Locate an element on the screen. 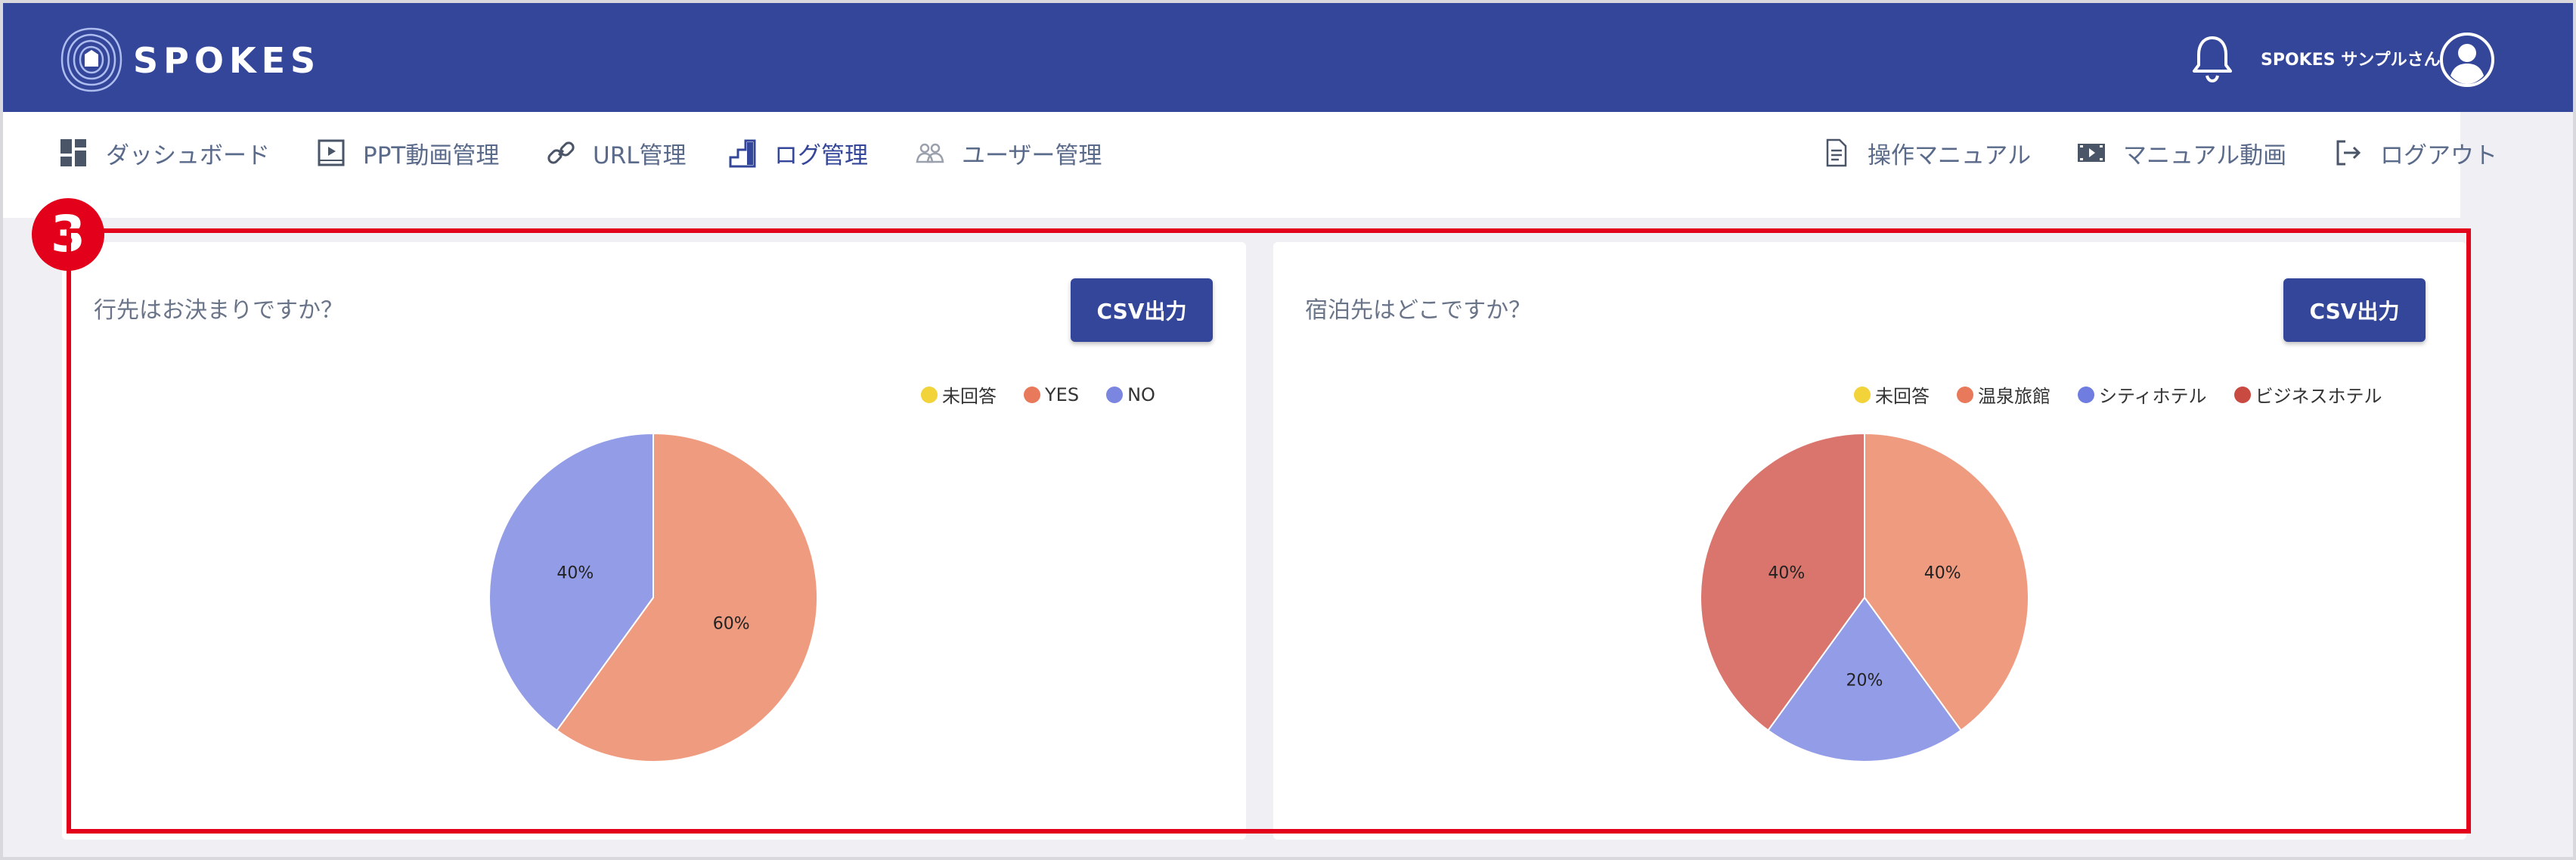 This screenshot has height=860, width=2576. legend-item: 温泉旅館 is located at coordinates (2004, 394).